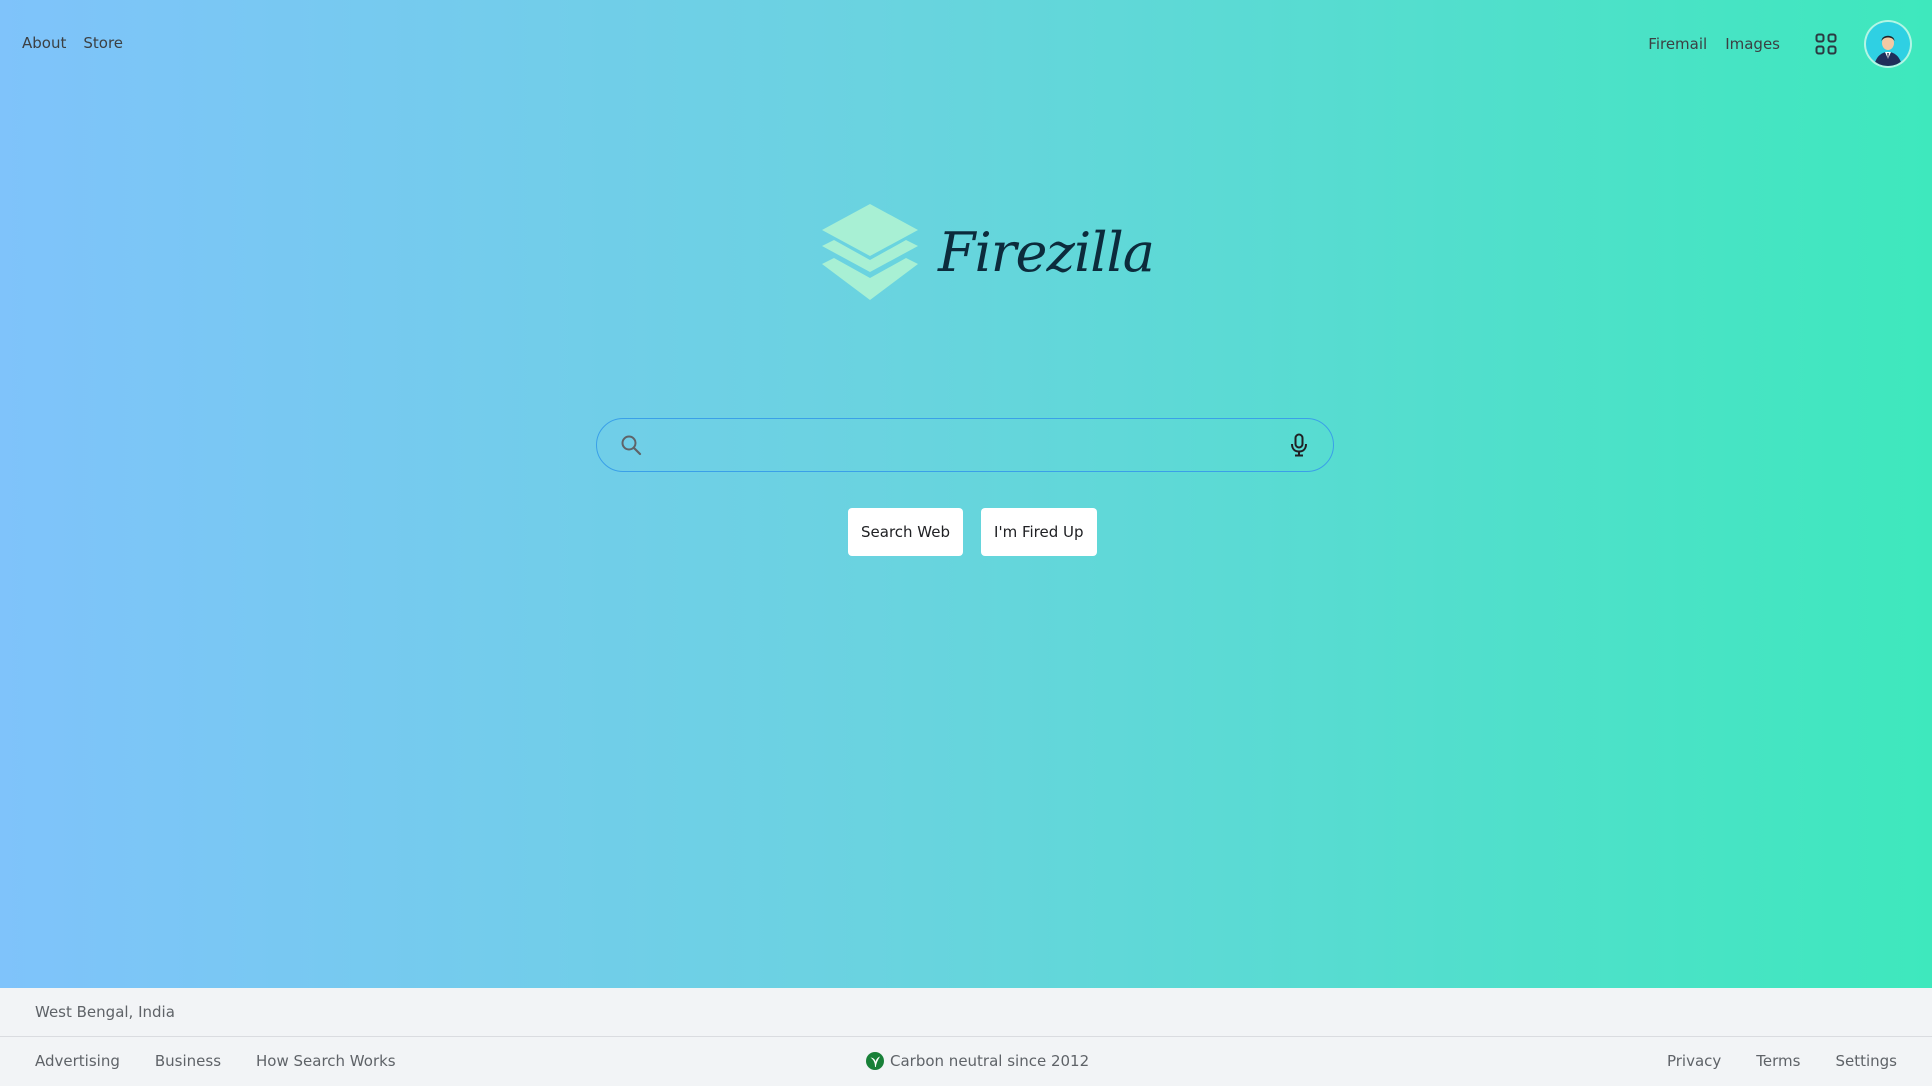 This screenshot has height=1086, width=1932. What do you see at coordinates (103, 43) in the screenshot?
I see `store-link: Store` at bounding box center [103, 43].